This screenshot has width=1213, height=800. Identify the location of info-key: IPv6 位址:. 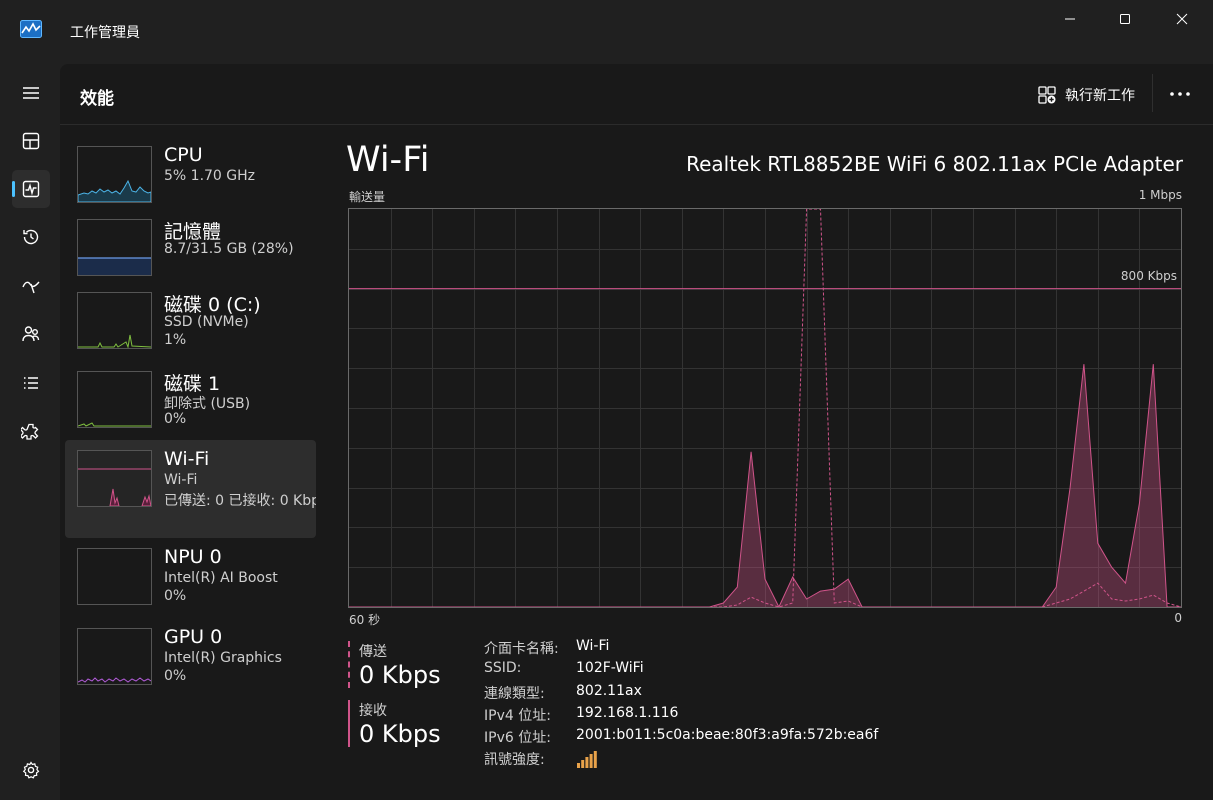
(517, 738).